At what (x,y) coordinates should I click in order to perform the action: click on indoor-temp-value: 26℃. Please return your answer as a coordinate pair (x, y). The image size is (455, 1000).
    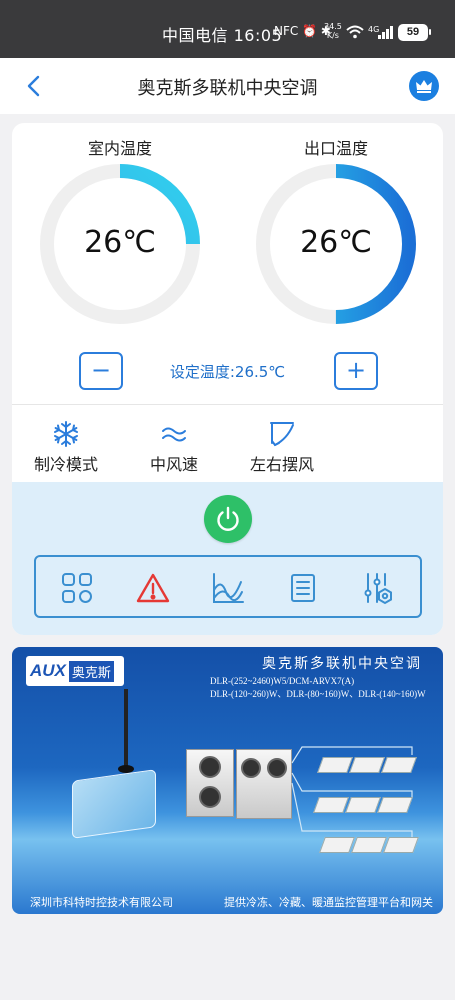
    Looking at the image, I should click on (120, 242).